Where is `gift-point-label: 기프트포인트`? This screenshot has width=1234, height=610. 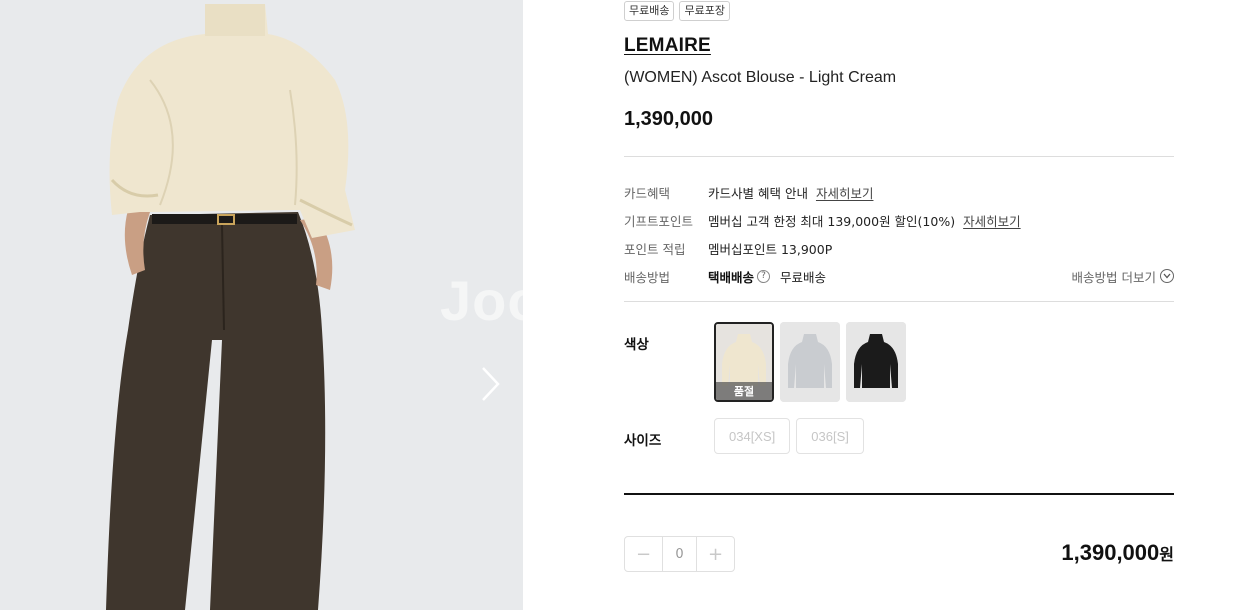
gift-point-label: 기프트포인트 is located at coordinates (659, 221).